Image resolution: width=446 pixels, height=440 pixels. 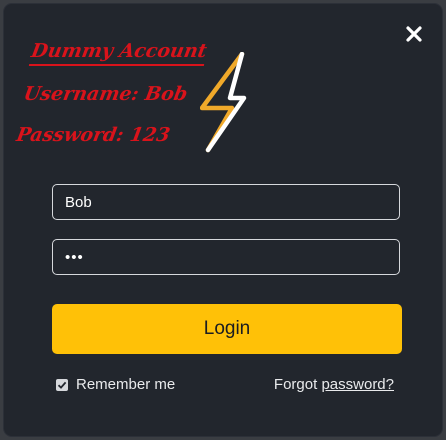 What do you see at coordinates (226, 257) in the screenshot?
I see `password-input` at bounding box center [226, 257].